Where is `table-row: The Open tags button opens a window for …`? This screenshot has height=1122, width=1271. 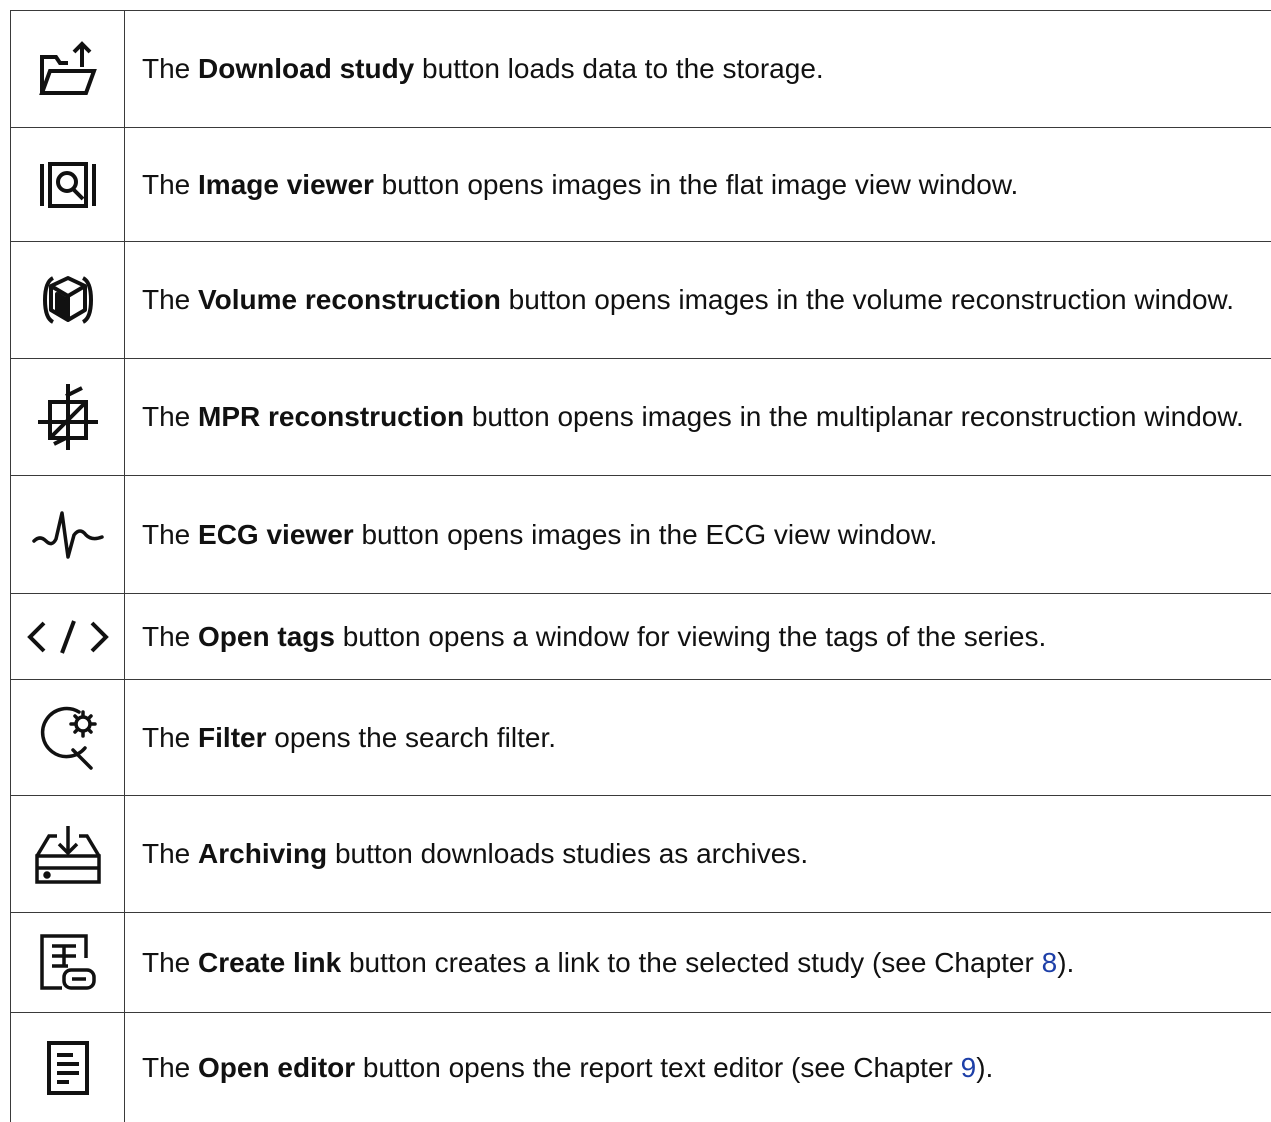
table-row: The Open tags button opens a window for … is located at coordinates (640, 636).